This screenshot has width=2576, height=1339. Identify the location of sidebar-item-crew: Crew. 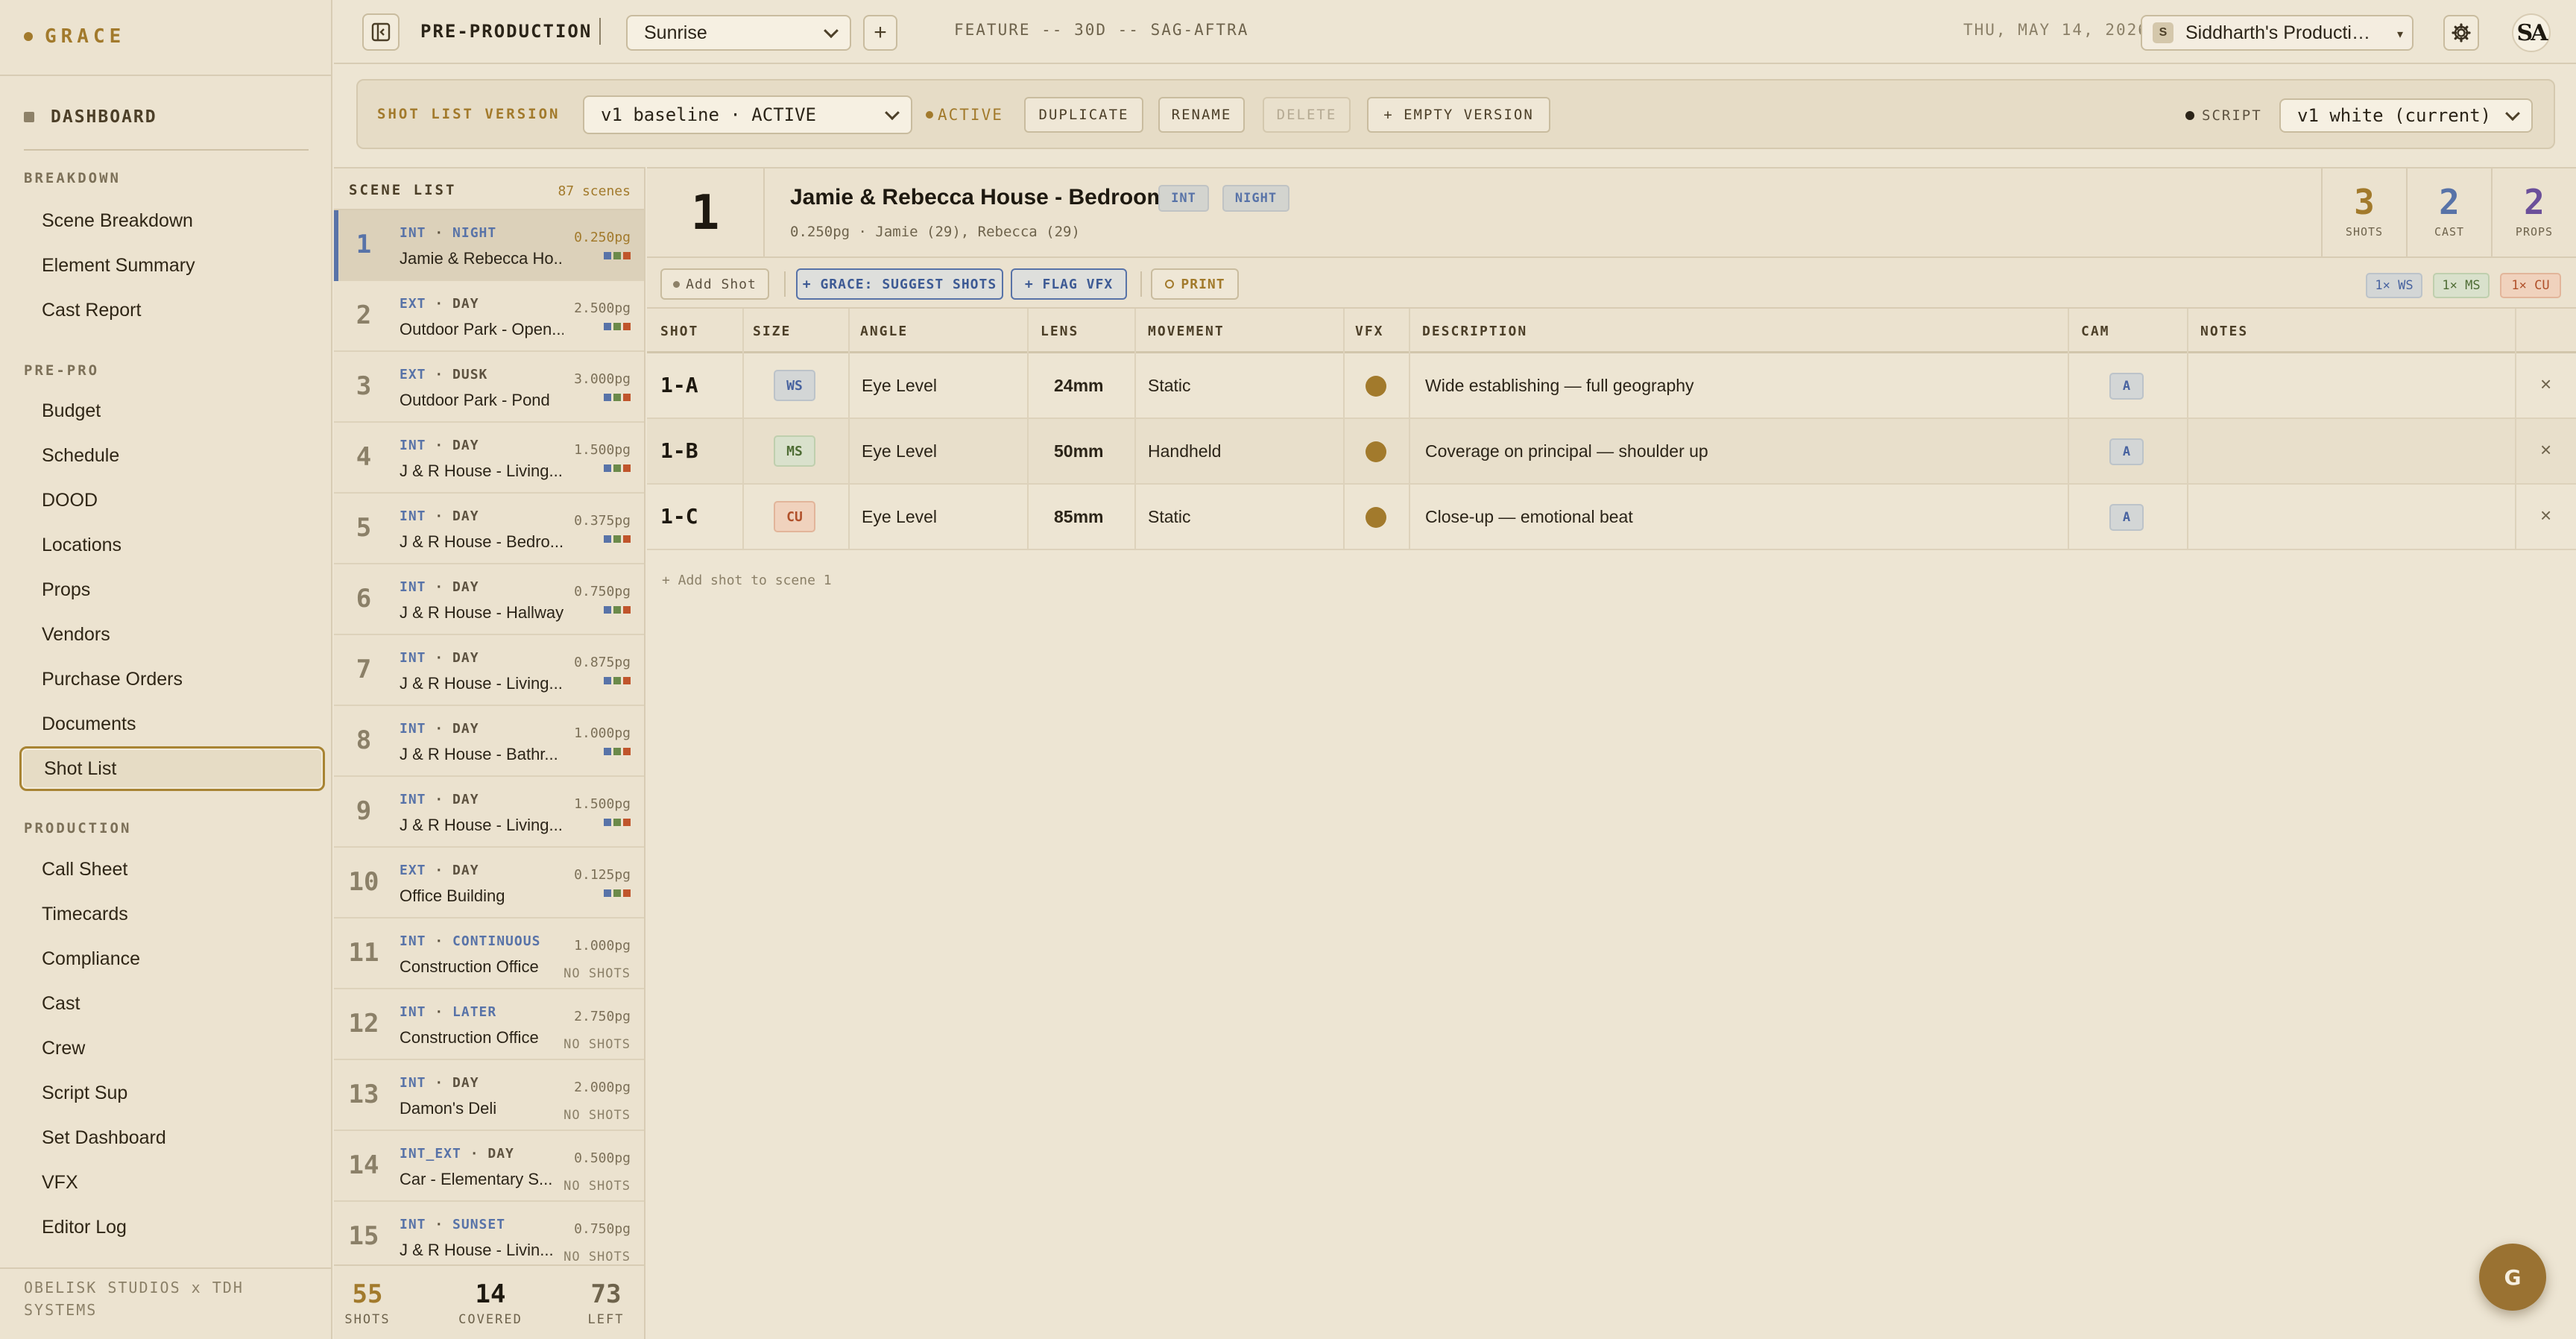
(172, 1048).